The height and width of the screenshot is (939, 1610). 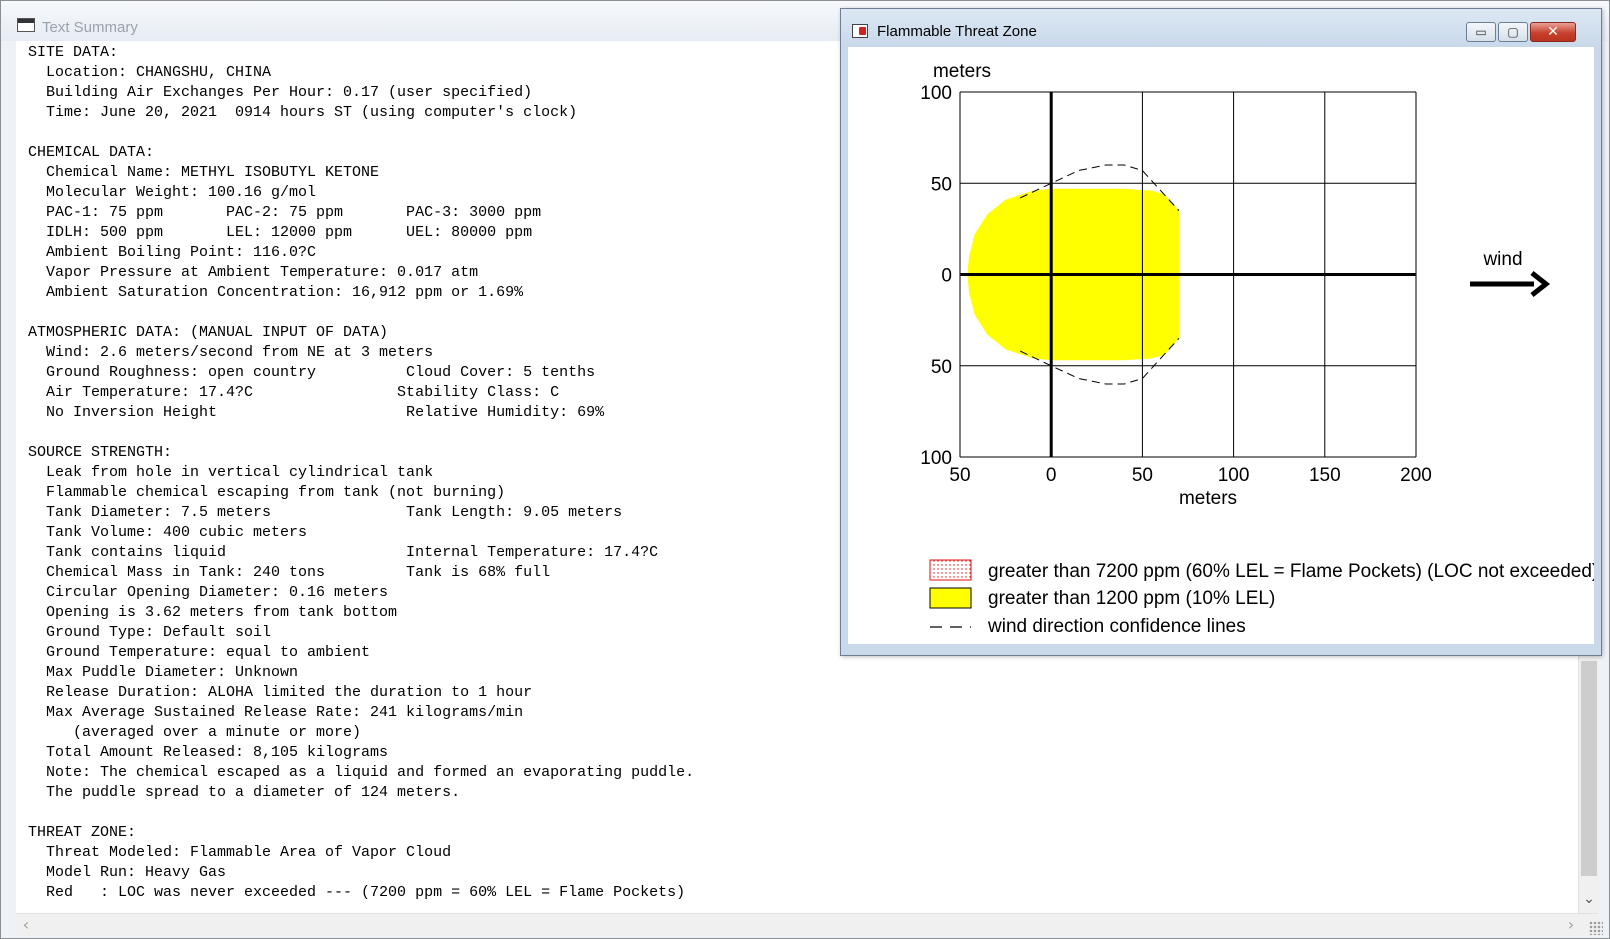 I want to click on summary-line: THREAT ZONE:, so click(x=82, y=832).